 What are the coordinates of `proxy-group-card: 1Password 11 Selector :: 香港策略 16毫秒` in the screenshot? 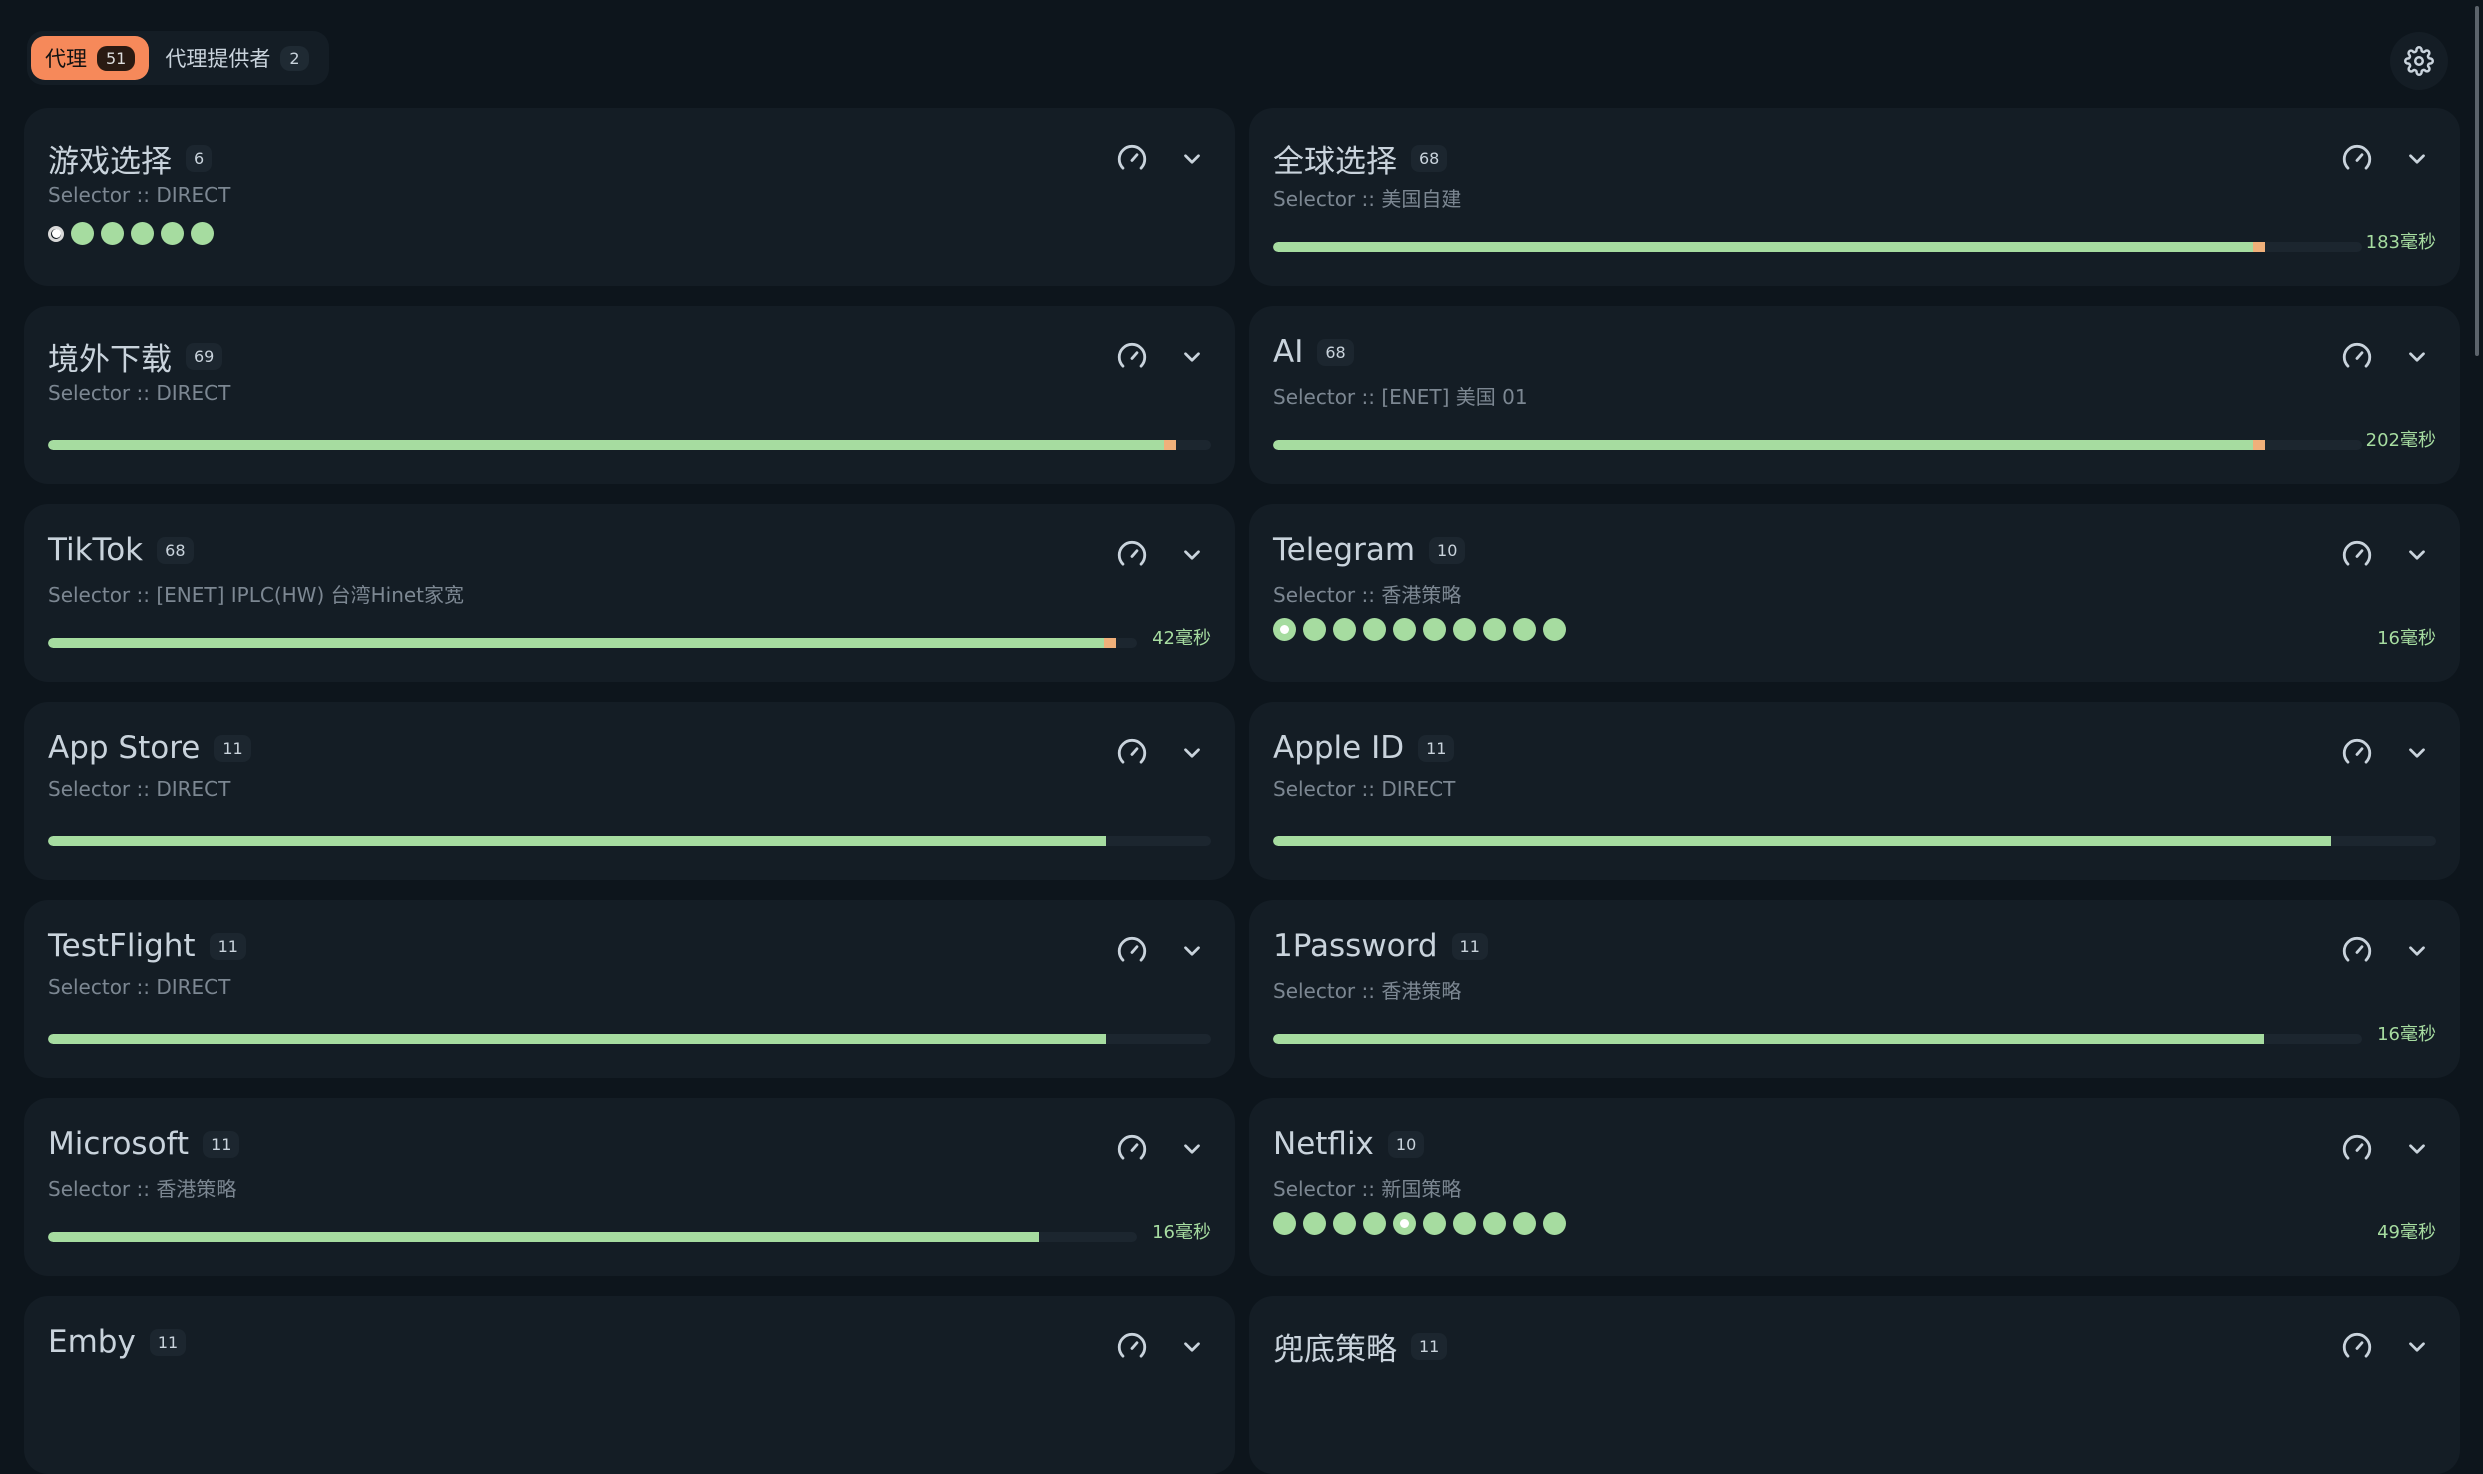 It's located at (1854, 989).